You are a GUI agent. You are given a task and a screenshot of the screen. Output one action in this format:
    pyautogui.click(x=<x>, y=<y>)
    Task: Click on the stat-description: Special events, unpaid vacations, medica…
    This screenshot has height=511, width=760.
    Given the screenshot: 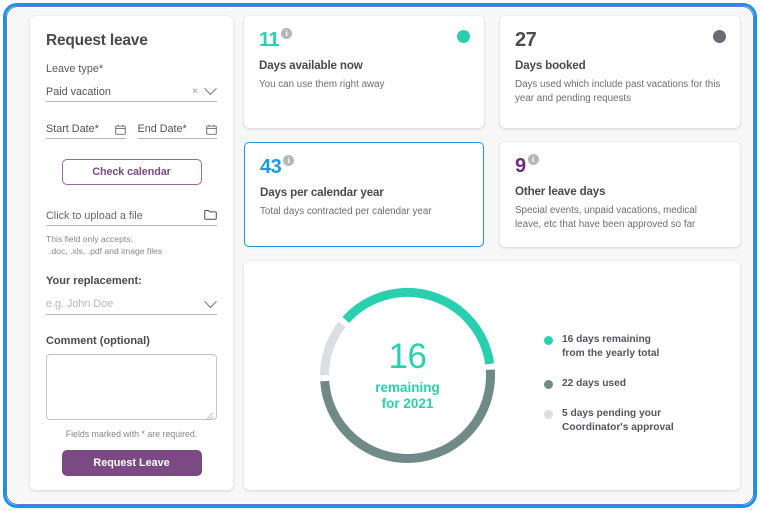 What is the action you would take?
    pyautogui.click(x=606, y=217)
    